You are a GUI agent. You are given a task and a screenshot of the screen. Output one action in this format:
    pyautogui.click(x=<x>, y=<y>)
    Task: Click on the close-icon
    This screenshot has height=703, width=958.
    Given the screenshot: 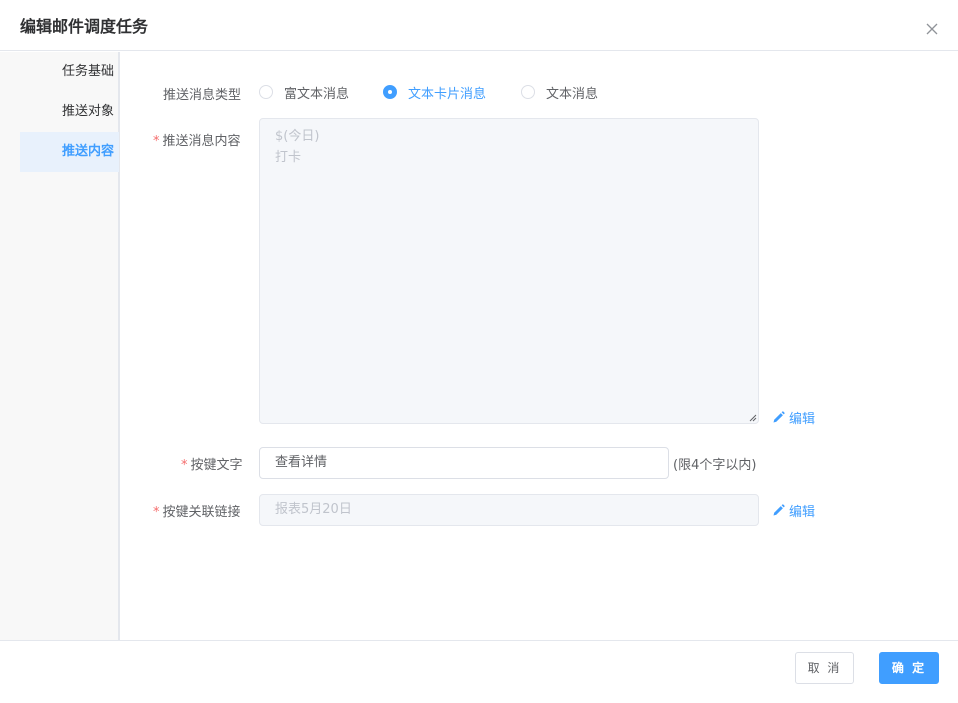 What is the action you would take?
    pyautogui.click(x=932, y=29)
    